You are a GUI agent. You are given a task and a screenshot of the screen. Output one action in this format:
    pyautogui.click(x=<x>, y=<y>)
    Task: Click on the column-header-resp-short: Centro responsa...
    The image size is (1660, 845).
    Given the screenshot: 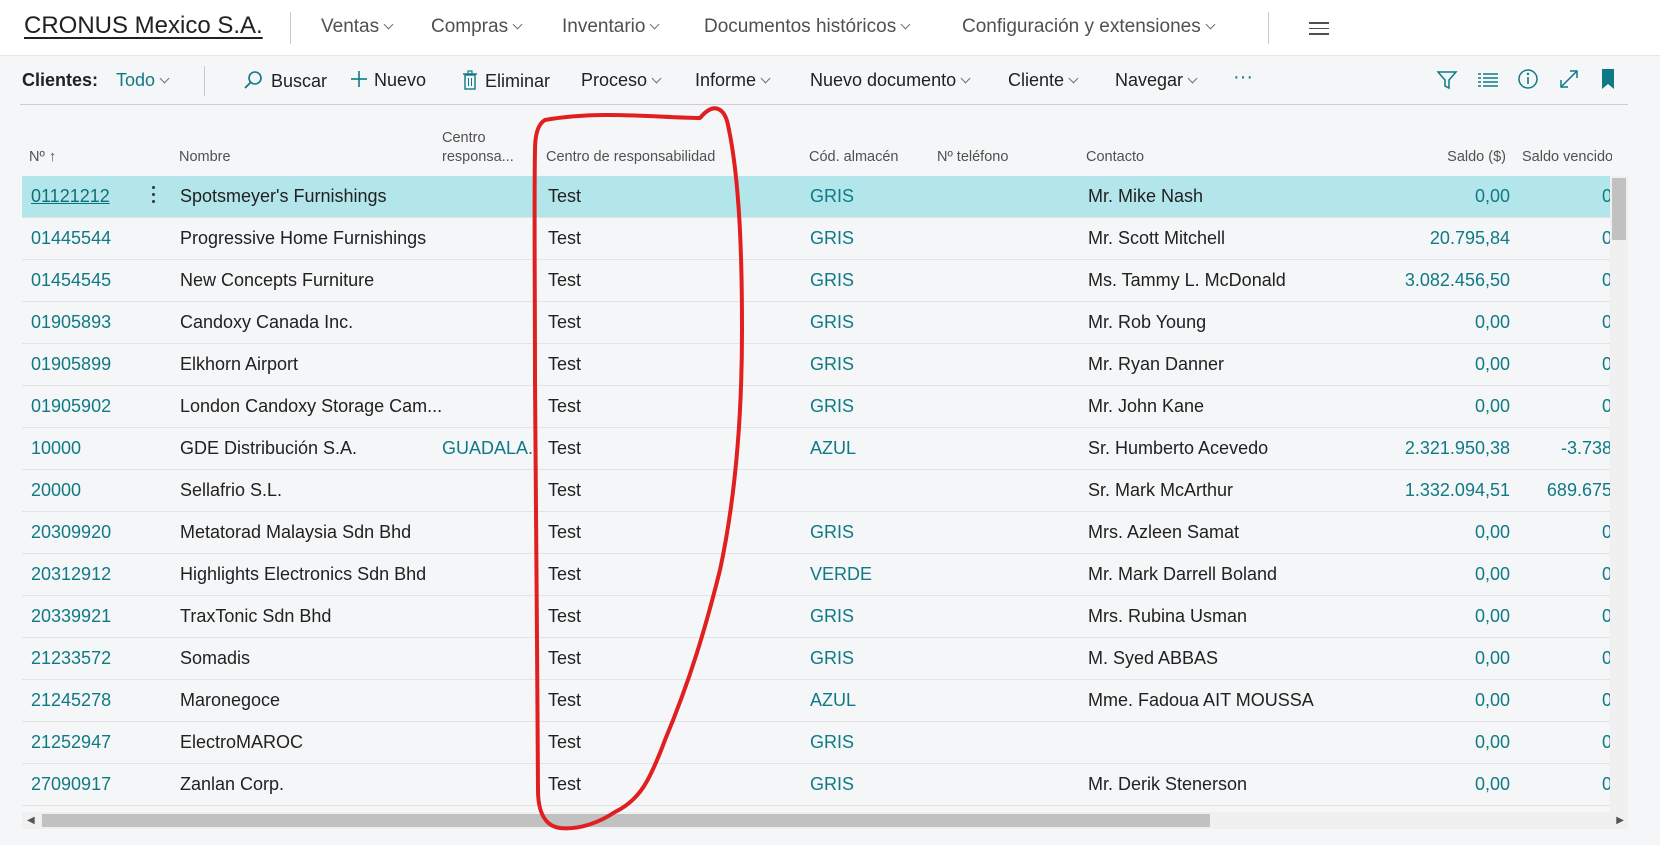 What is the action you would take?
    pyautogui.click(x=478, y=148)
    